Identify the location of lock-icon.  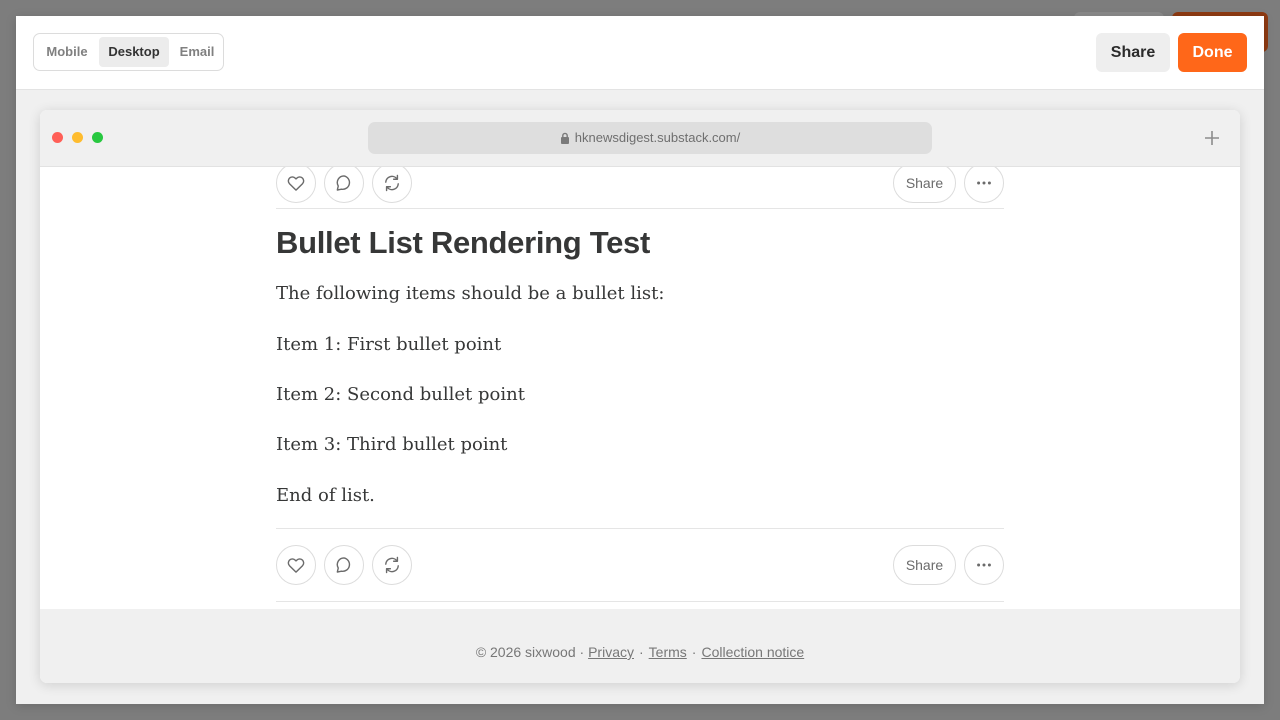
(564, 138).